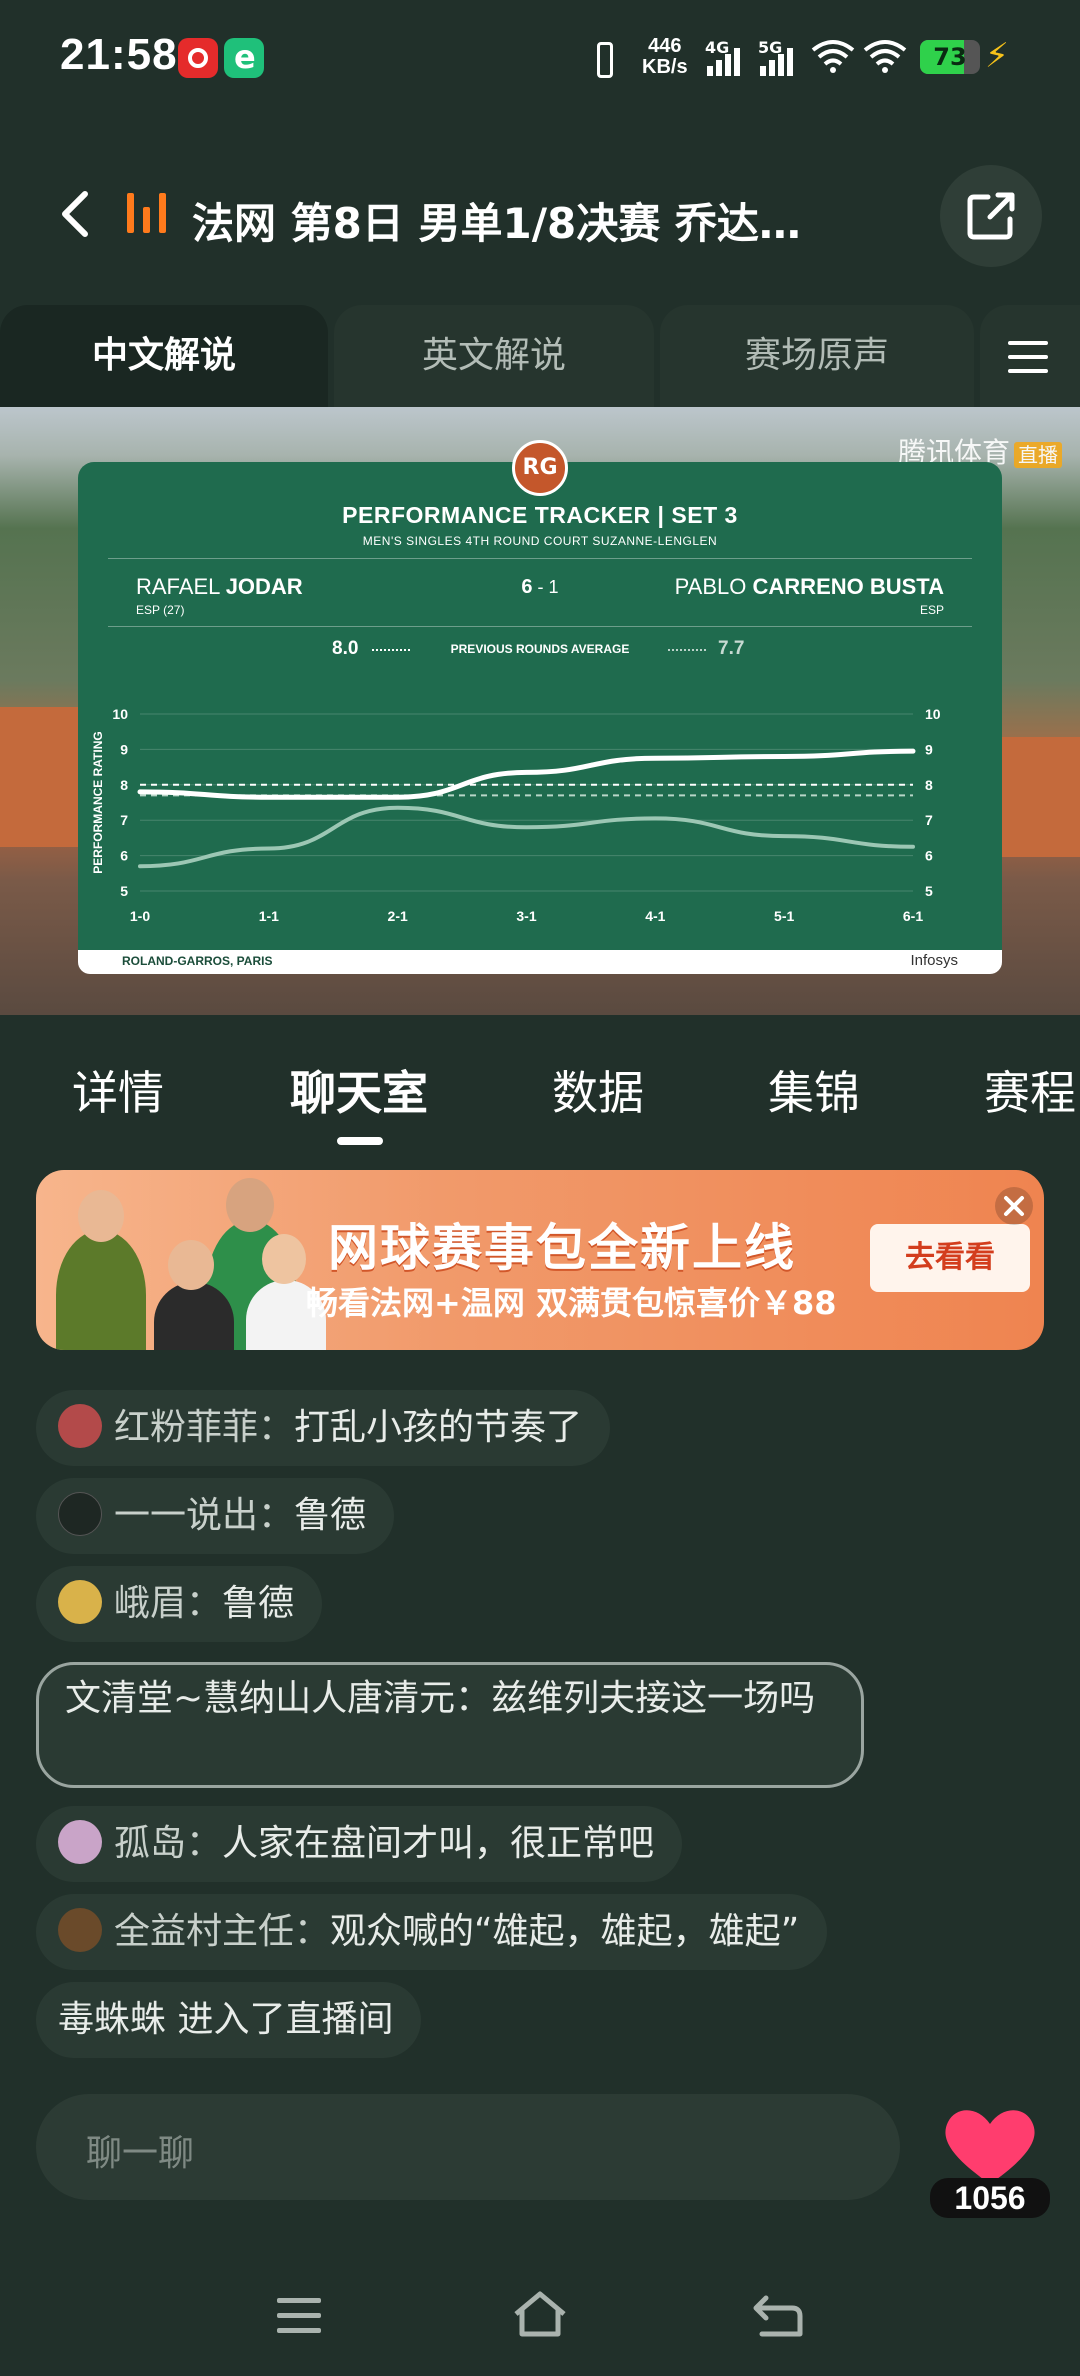  Describe the element at coordinates (168, 1603) in the screenshot. I see `chat-username: 峨眉：` at that location.